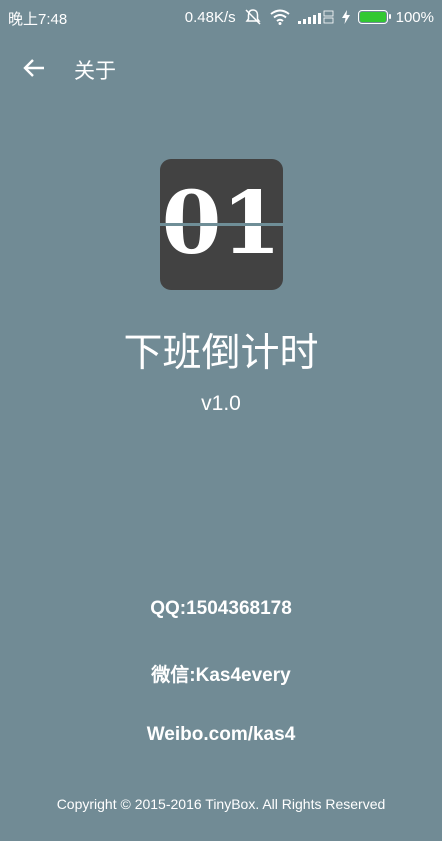  Describe the element at coordinates (221, 70) in the screenshot. I see `app-bar: 关于` at that location.